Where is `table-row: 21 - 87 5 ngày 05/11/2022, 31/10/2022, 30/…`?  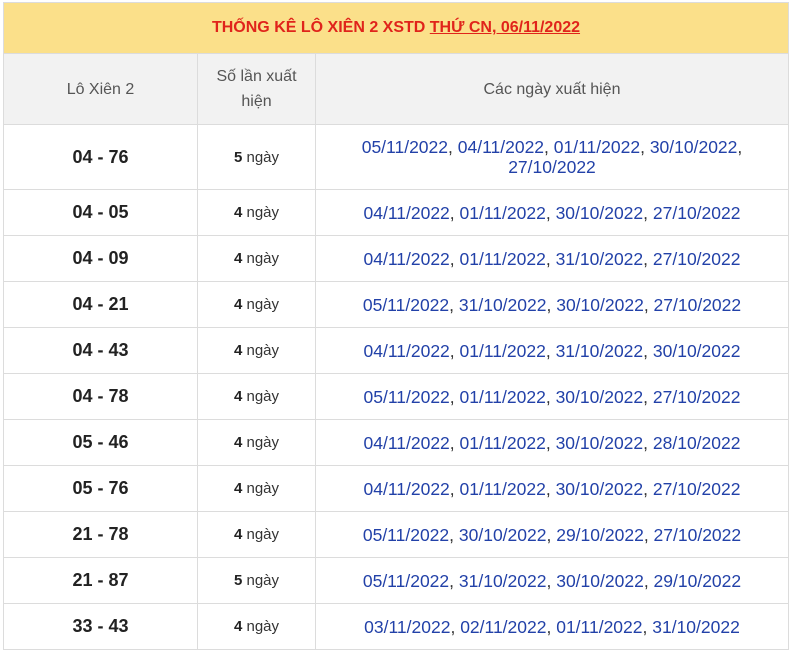
table-row: 21 - 87 5 ngày 05/11/2022, 31/10/2022, 30/… is located at coordinates (396, 580).